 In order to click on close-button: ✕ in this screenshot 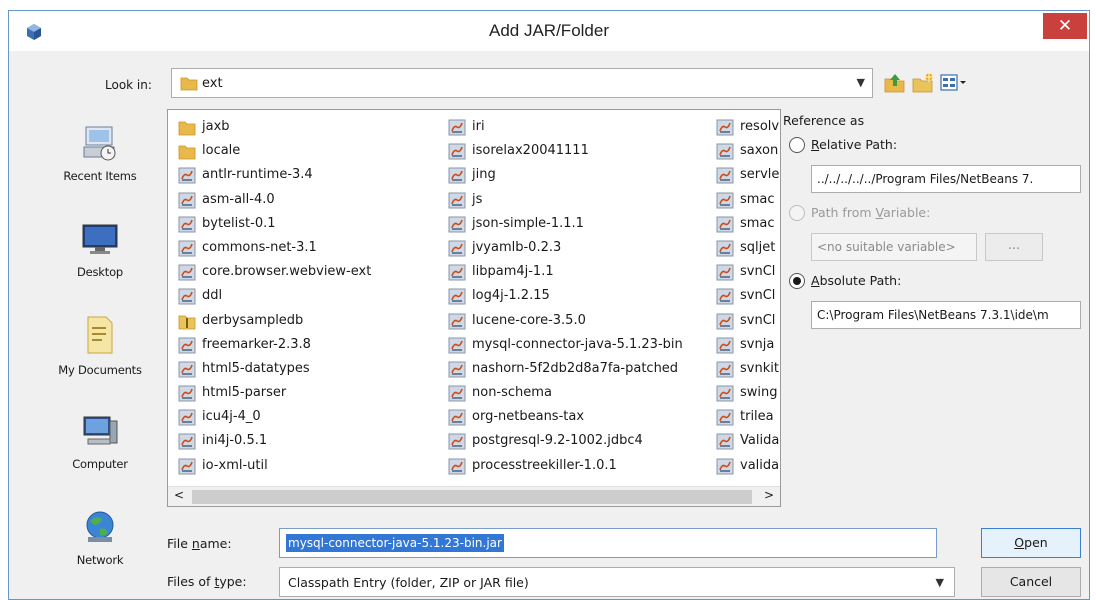, I will do `click(1065, 26)`.